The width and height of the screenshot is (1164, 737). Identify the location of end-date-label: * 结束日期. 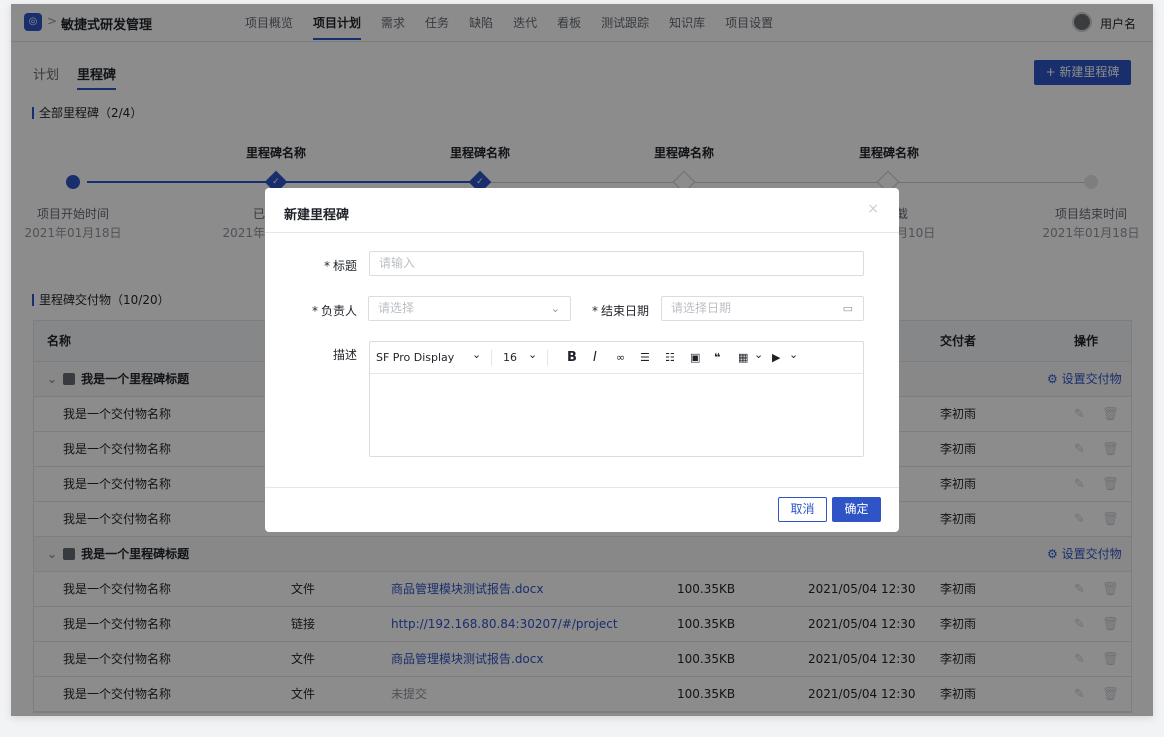
(616, 310).